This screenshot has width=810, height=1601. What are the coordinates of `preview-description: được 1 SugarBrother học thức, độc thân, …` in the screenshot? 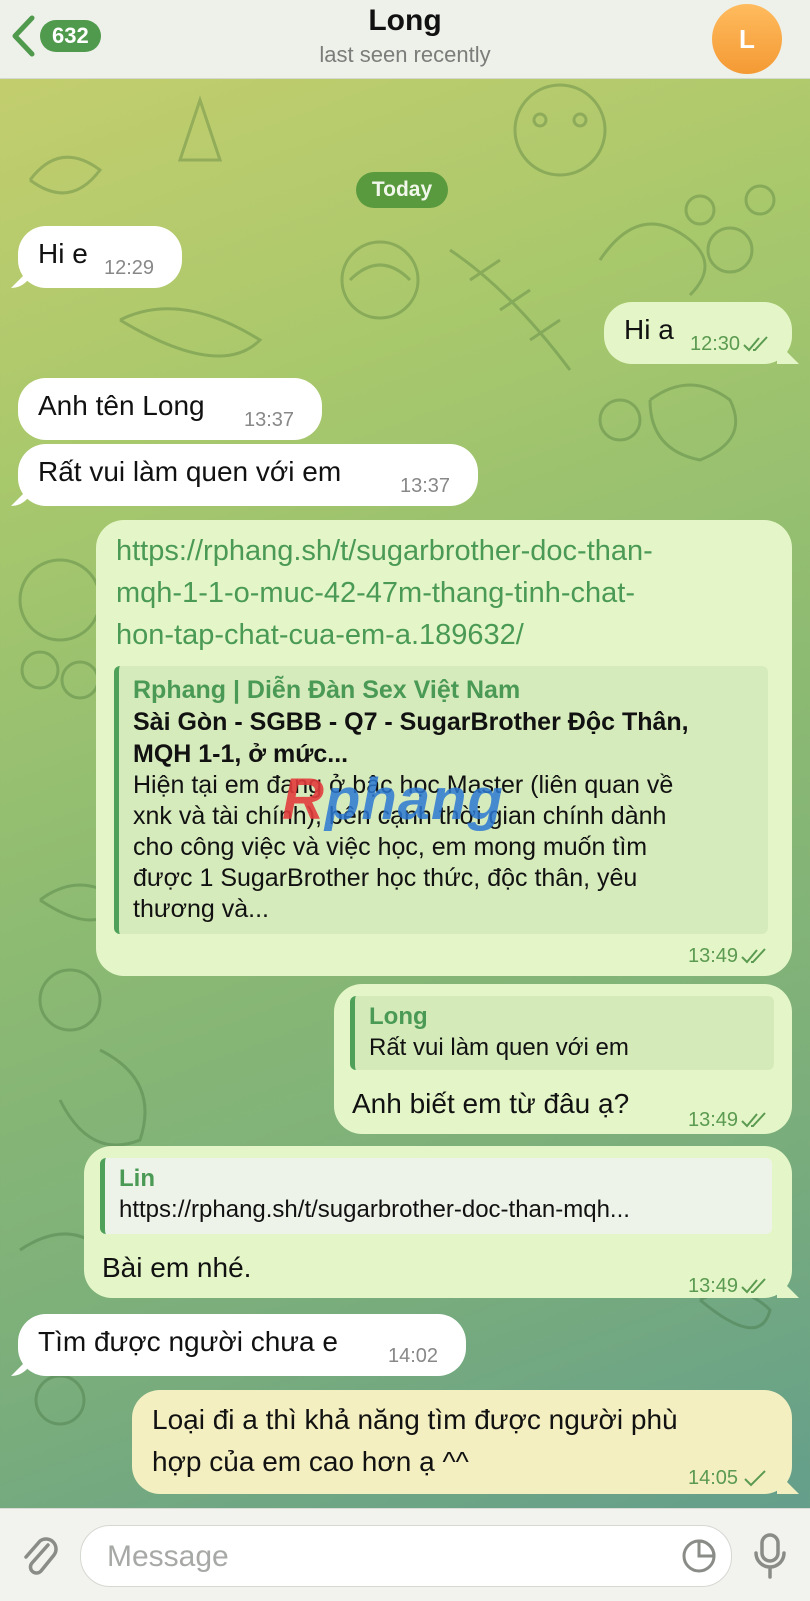 It's located at (385, 878).